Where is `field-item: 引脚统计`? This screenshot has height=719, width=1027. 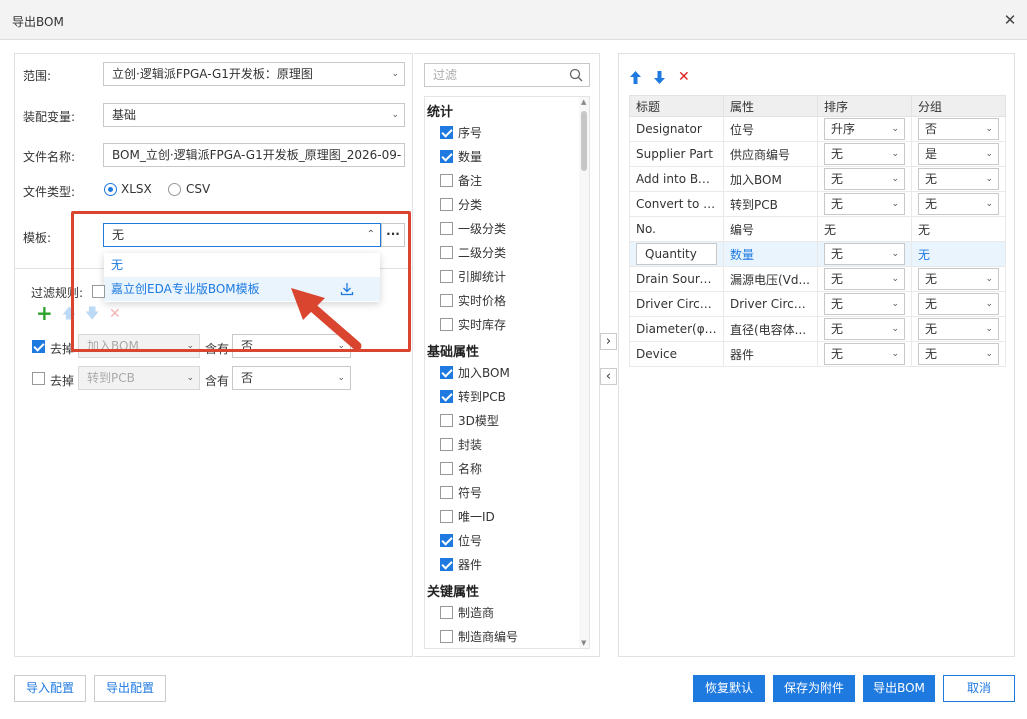
field-item: 引脚统计 is located at coordinates (473, 276).